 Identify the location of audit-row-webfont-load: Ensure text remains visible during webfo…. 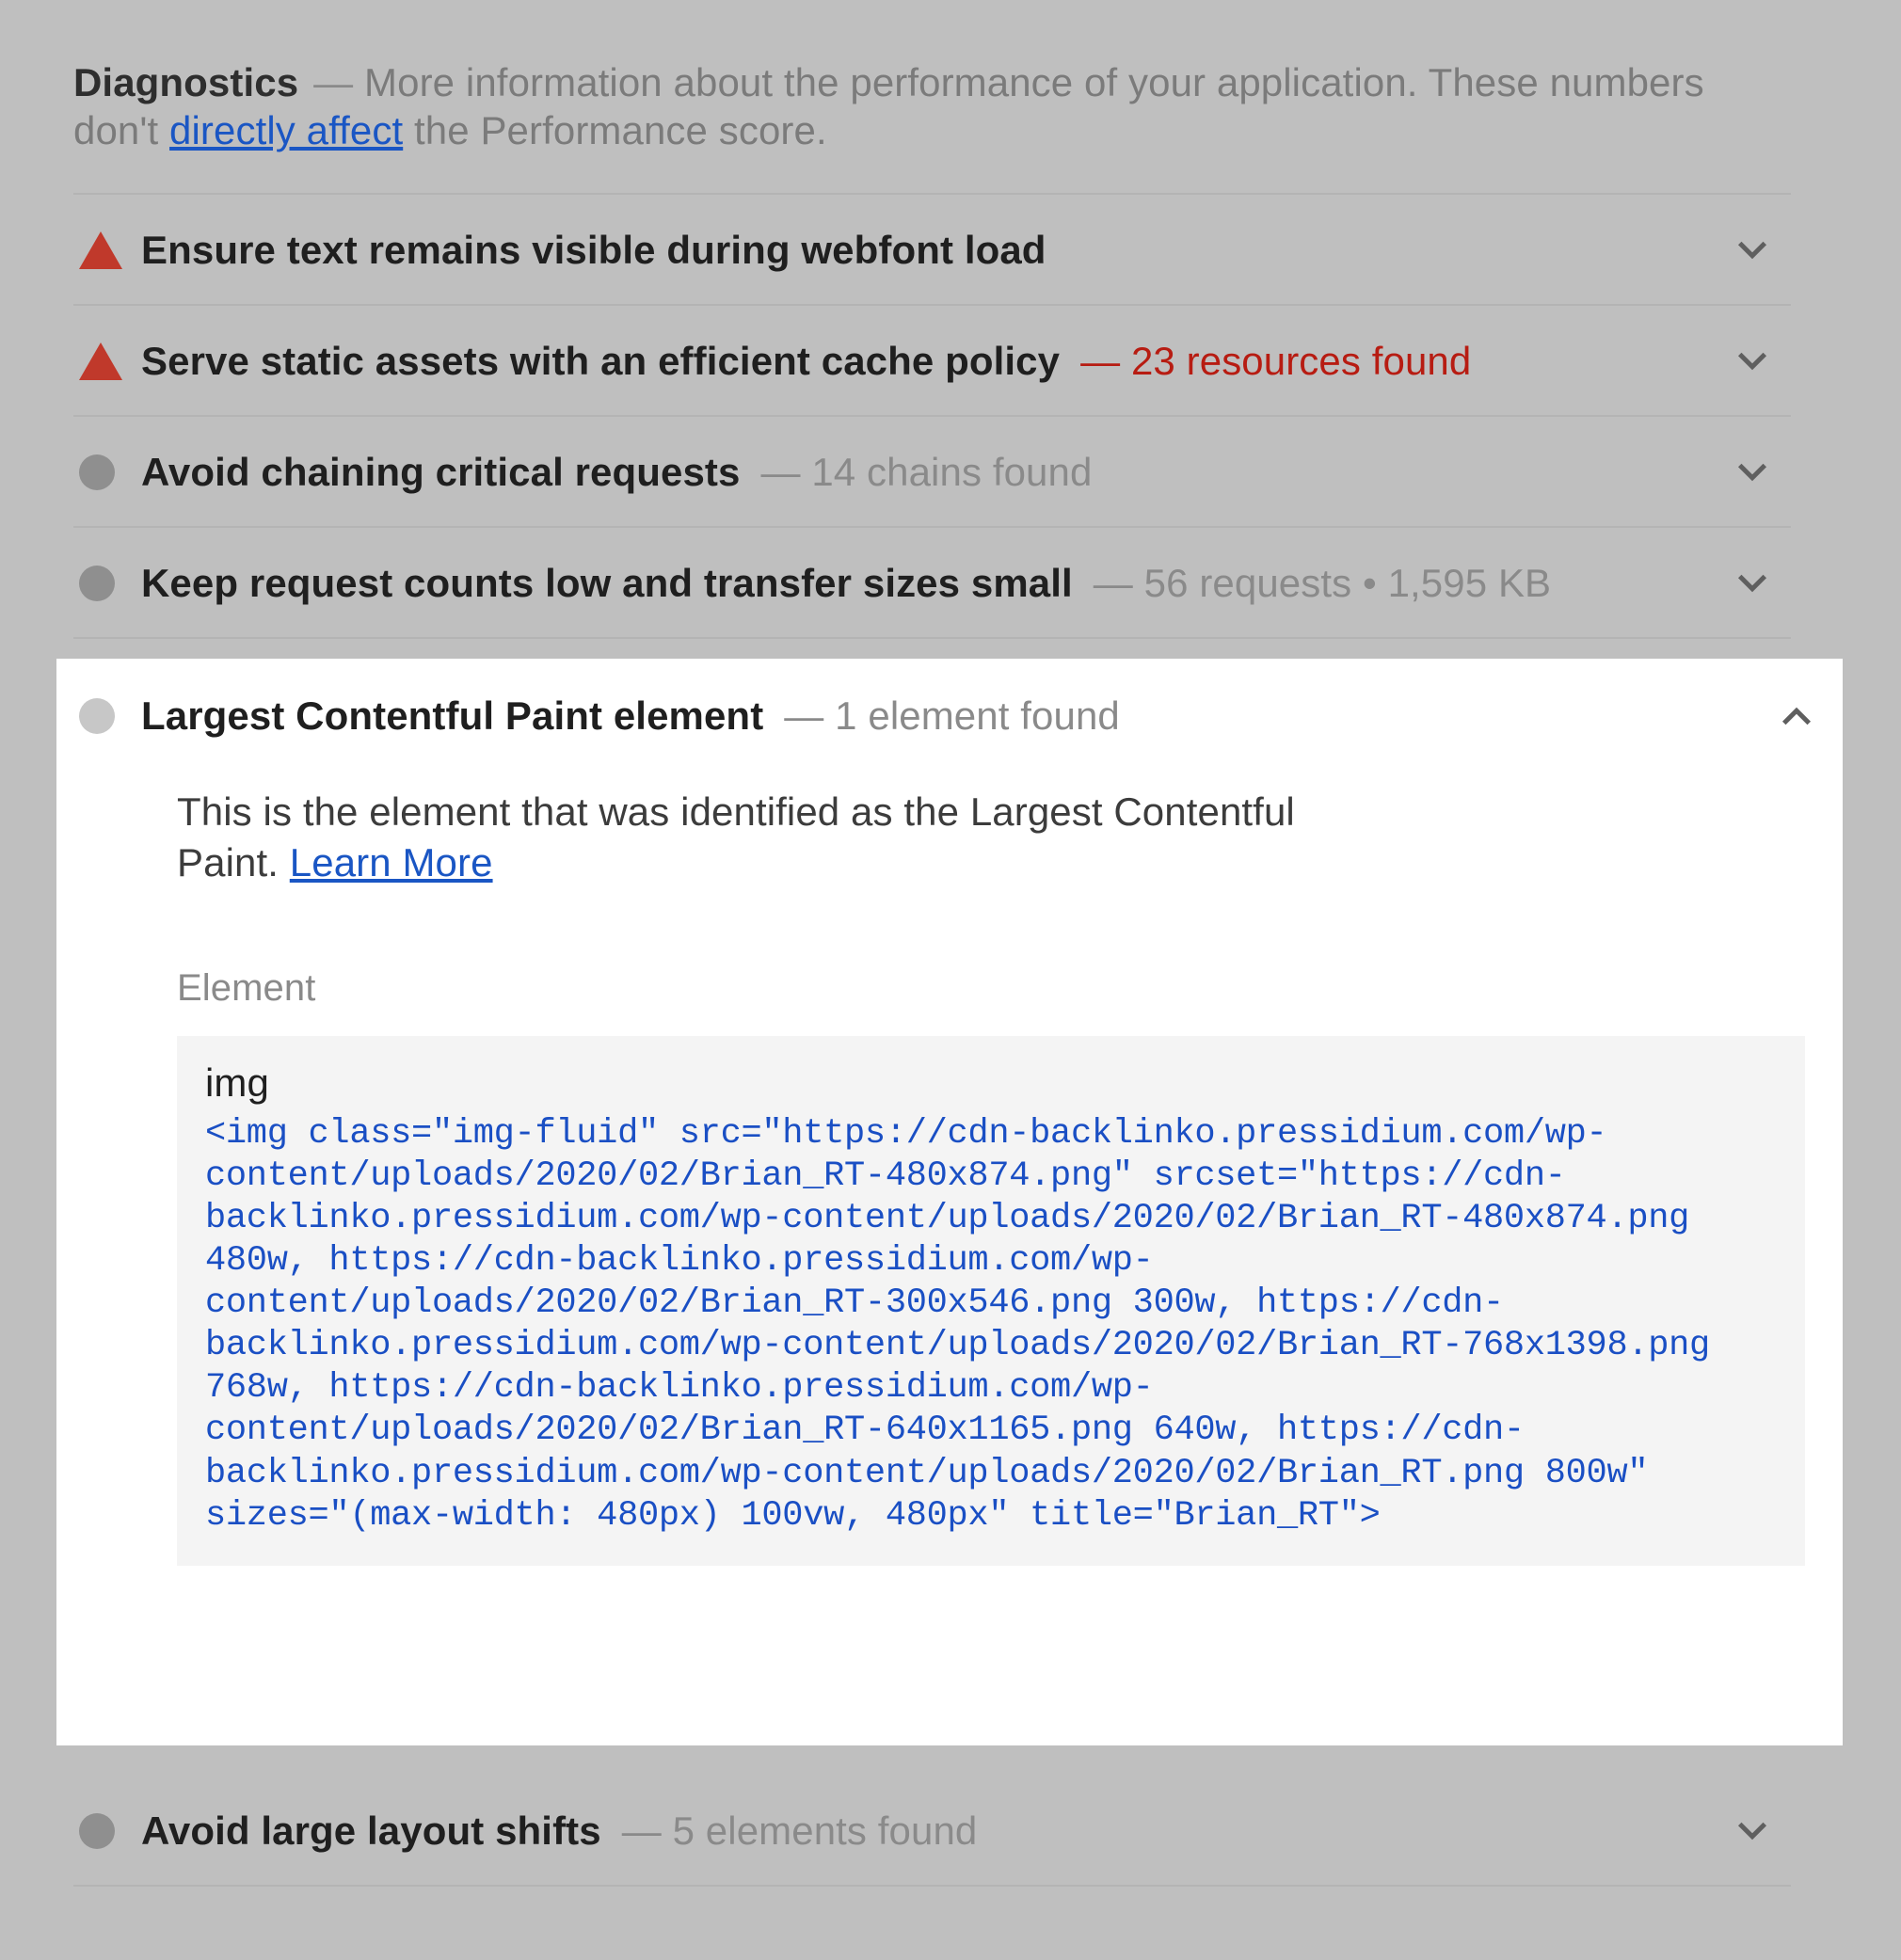
(932, 250).